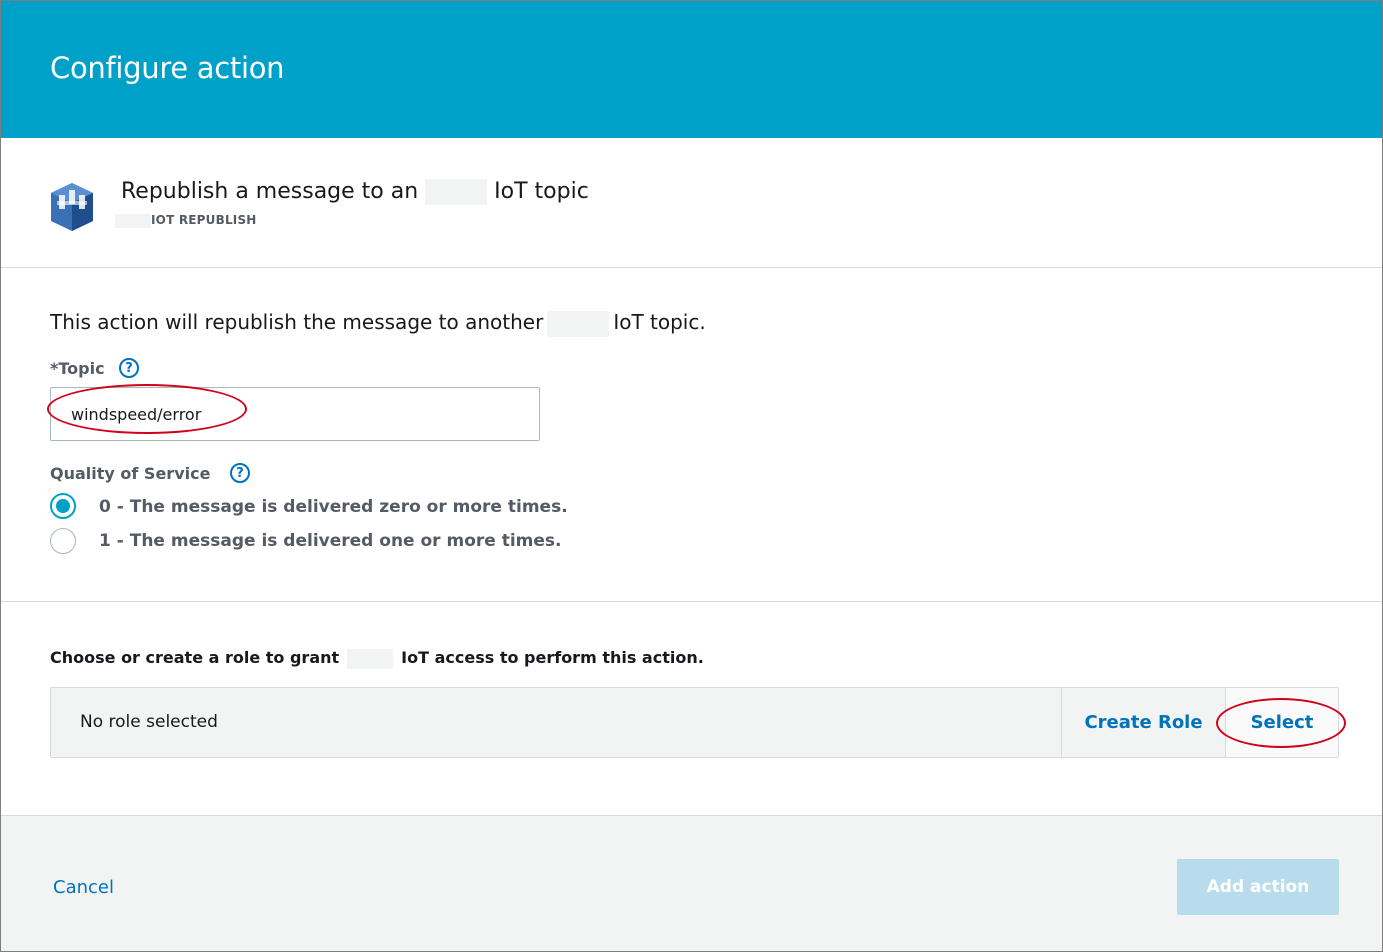  What do you see at coordinates (659, 322) in the screenshot?
I see `description-suffix: IoT topic.` at bounding box center [659, 322].